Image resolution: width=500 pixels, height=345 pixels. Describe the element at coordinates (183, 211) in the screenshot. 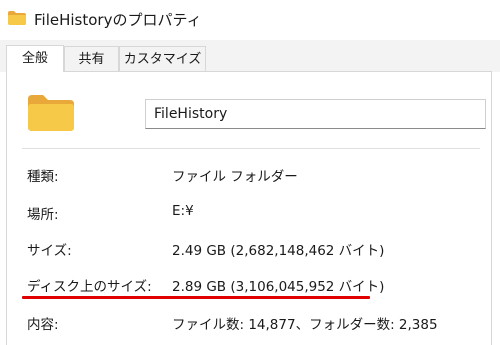

I see `location-value: E:¥` at that location.